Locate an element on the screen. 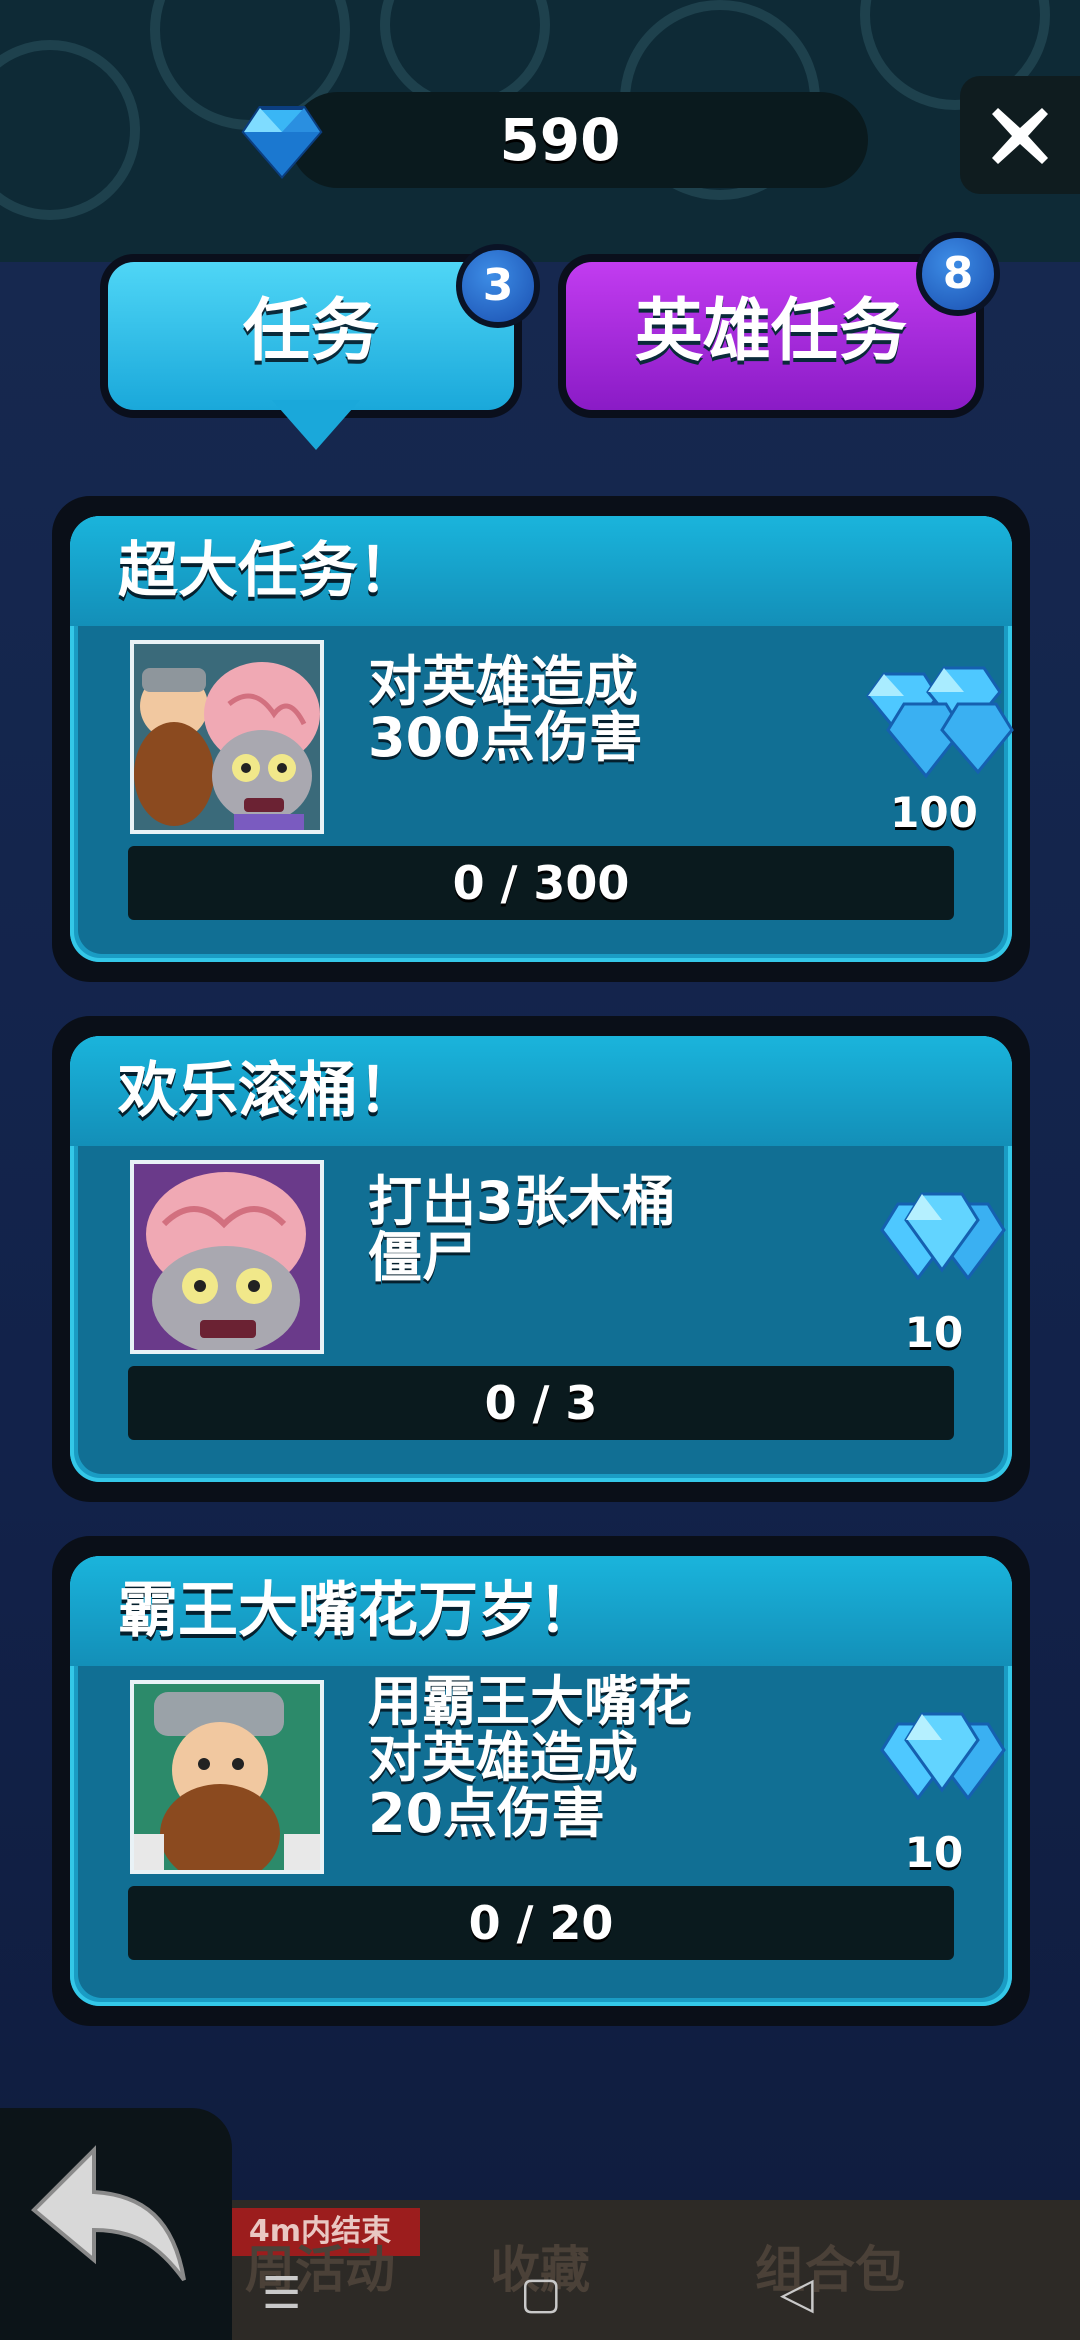 This screenshot has height=2340, width=1080. tab-quests: 任务 is located at coordinates (311, 336).